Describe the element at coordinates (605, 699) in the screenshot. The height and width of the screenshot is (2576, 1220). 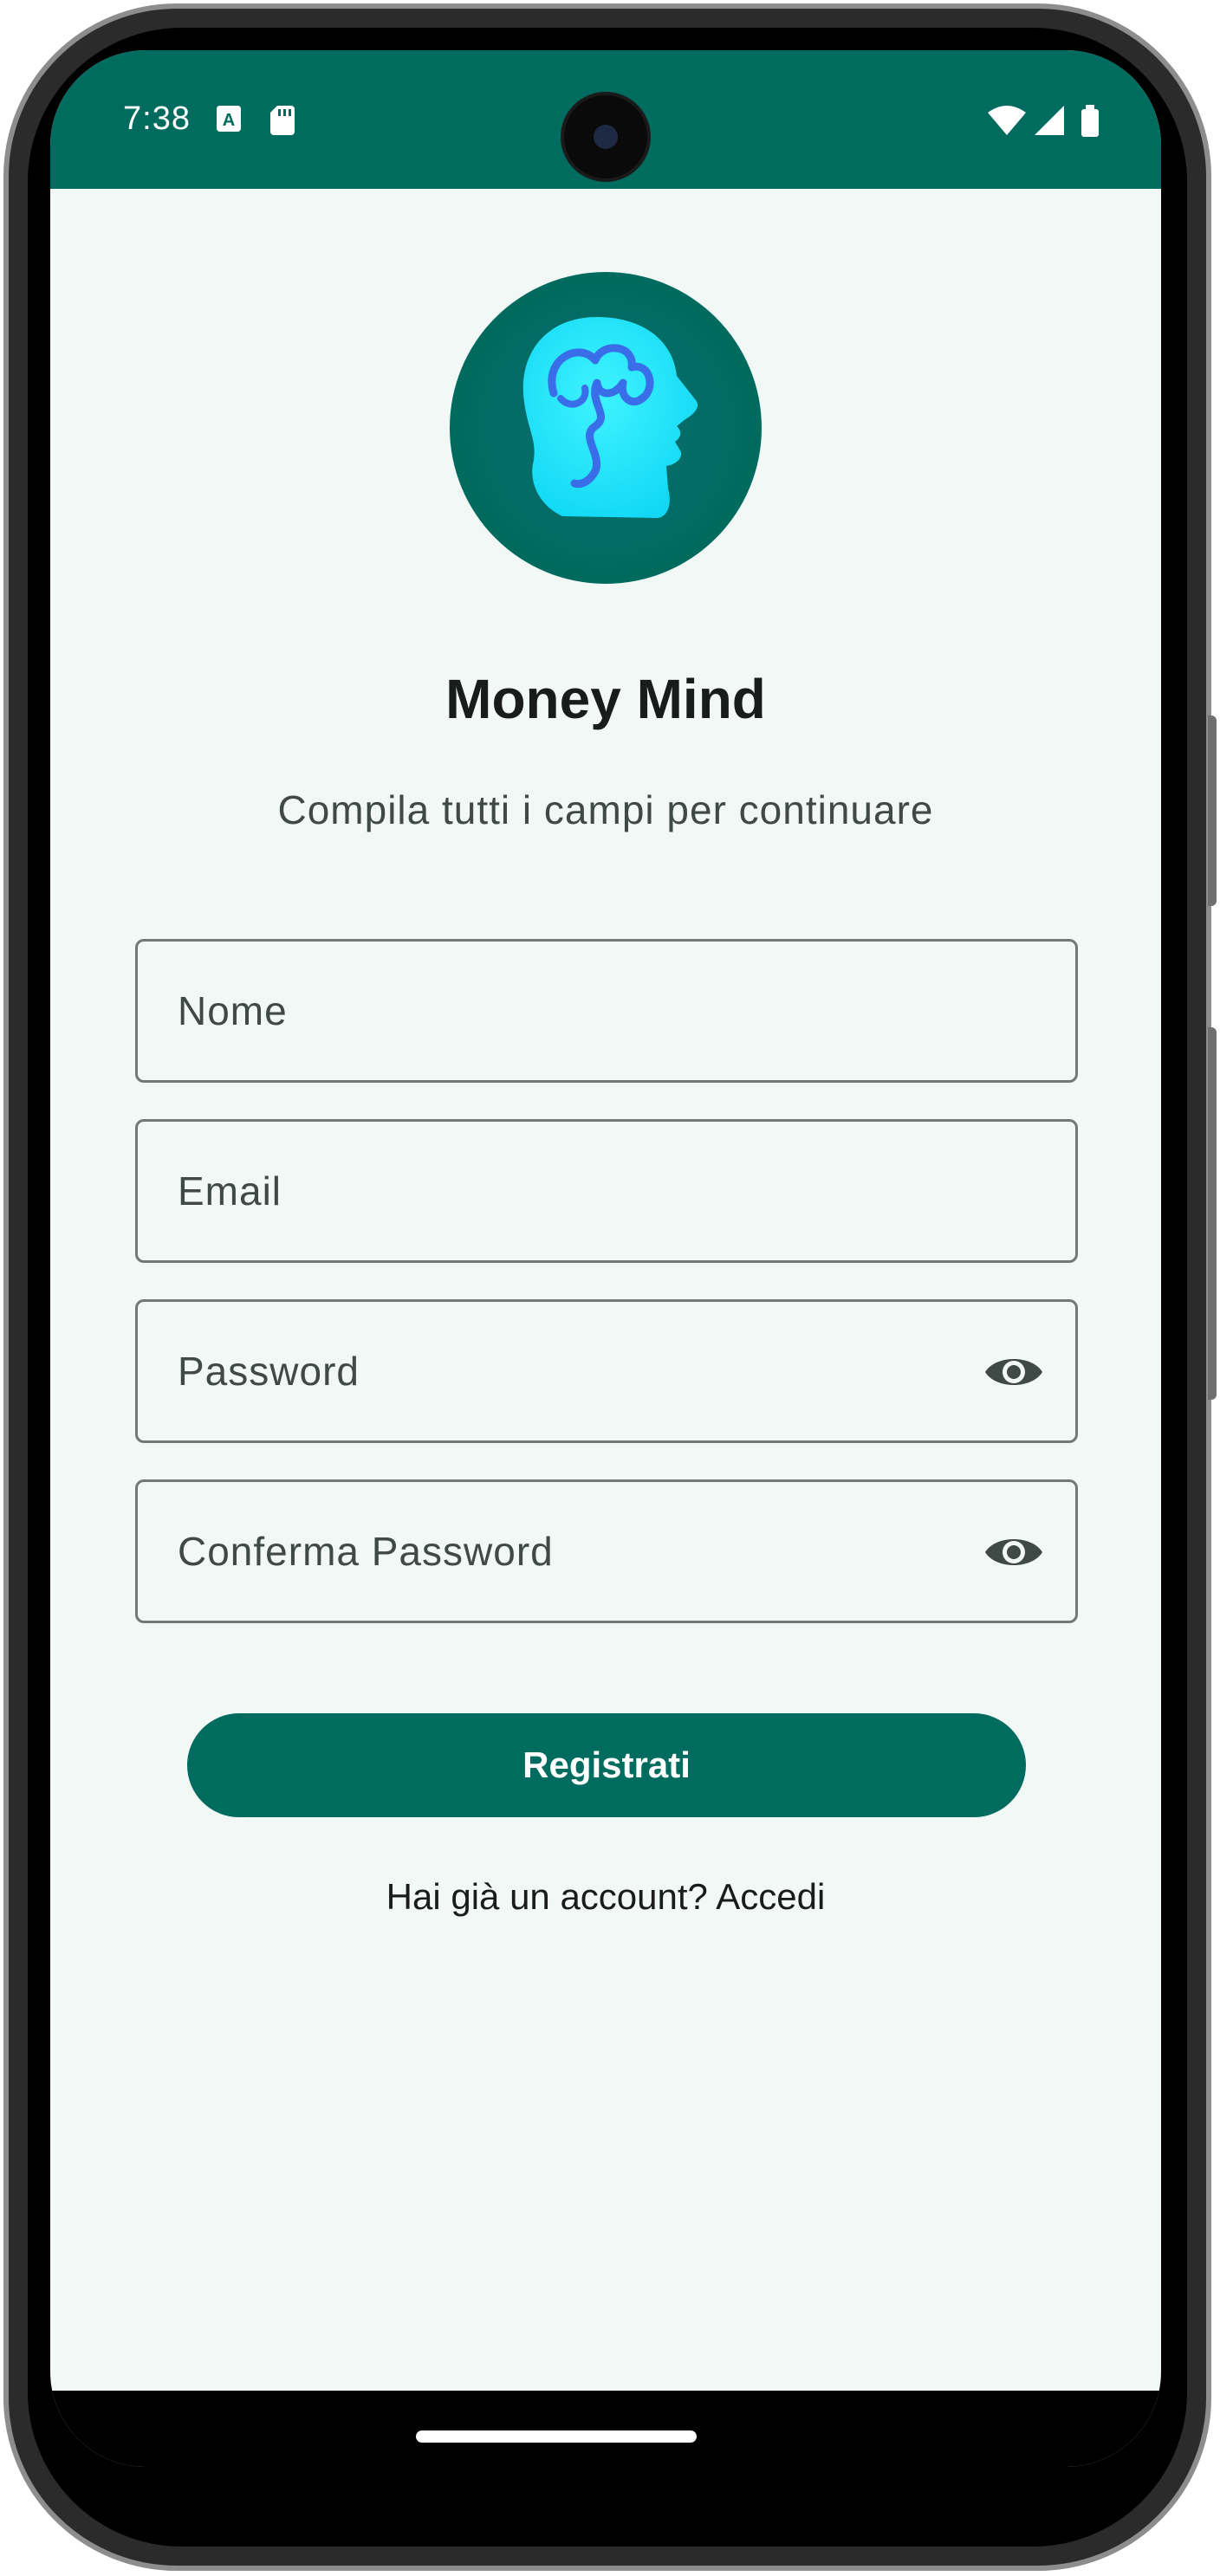
I see `app-title: Money Mind` at that location.